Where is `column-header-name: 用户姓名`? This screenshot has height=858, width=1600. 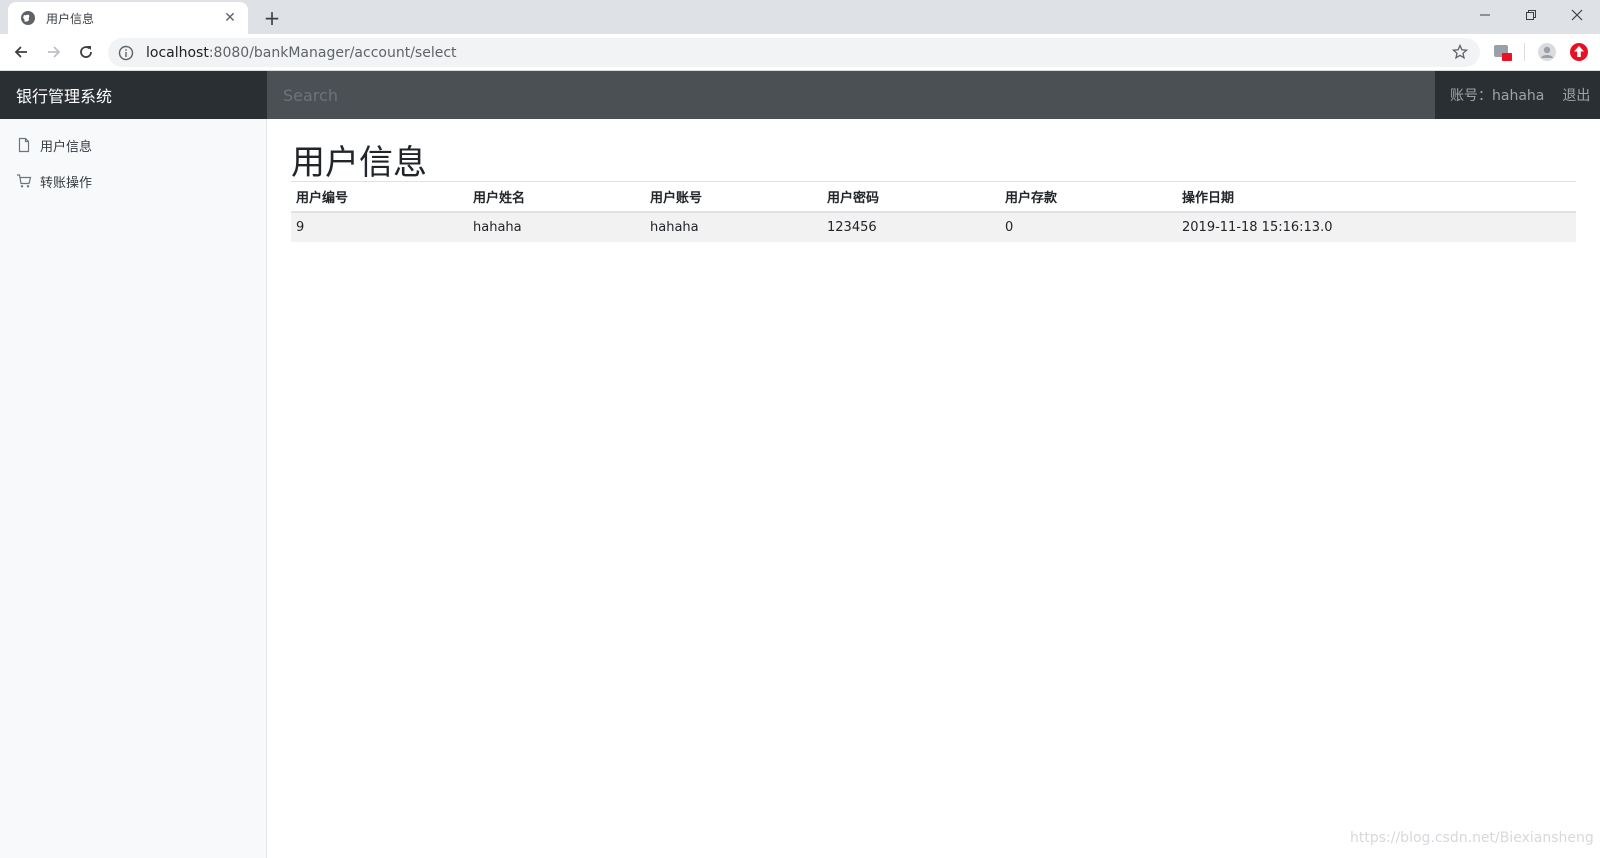 column-header-name: 用户姓名 is located at coordinates (556, 197).